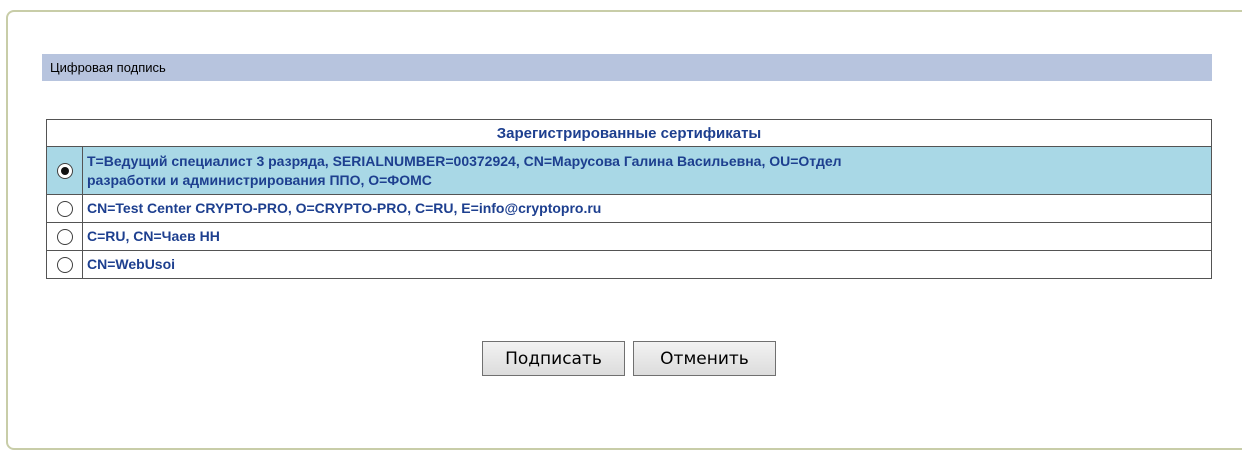 Image resolution: width=1242 pixels, height=450 pixels. What do you see at coordinates (553, 358) in the screenshot?
I see `sign-button: Подписать` at bounding box center [553, 358].